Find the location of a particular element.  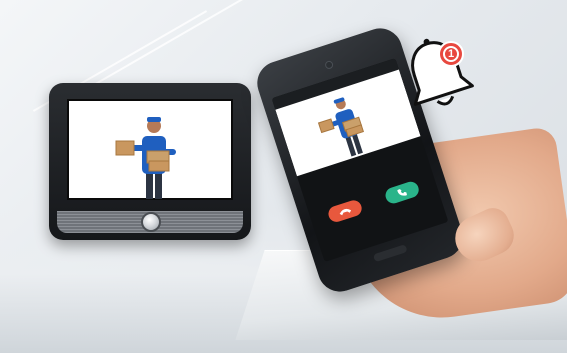

delivery-person-image is located at coordinates (145, 158).